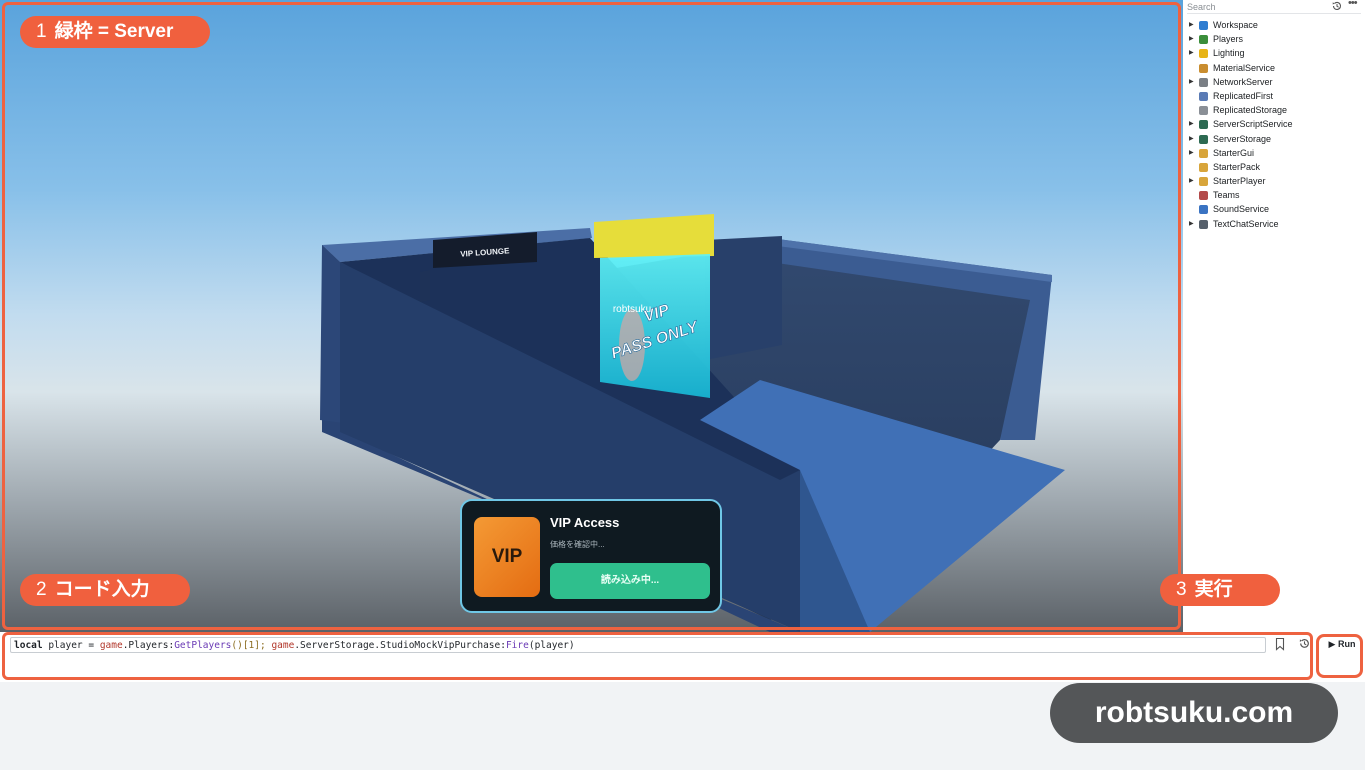 This screenshot has height=770, width=1365. I want to click on explorer-item-label: SoundService, so click(1241, 209).